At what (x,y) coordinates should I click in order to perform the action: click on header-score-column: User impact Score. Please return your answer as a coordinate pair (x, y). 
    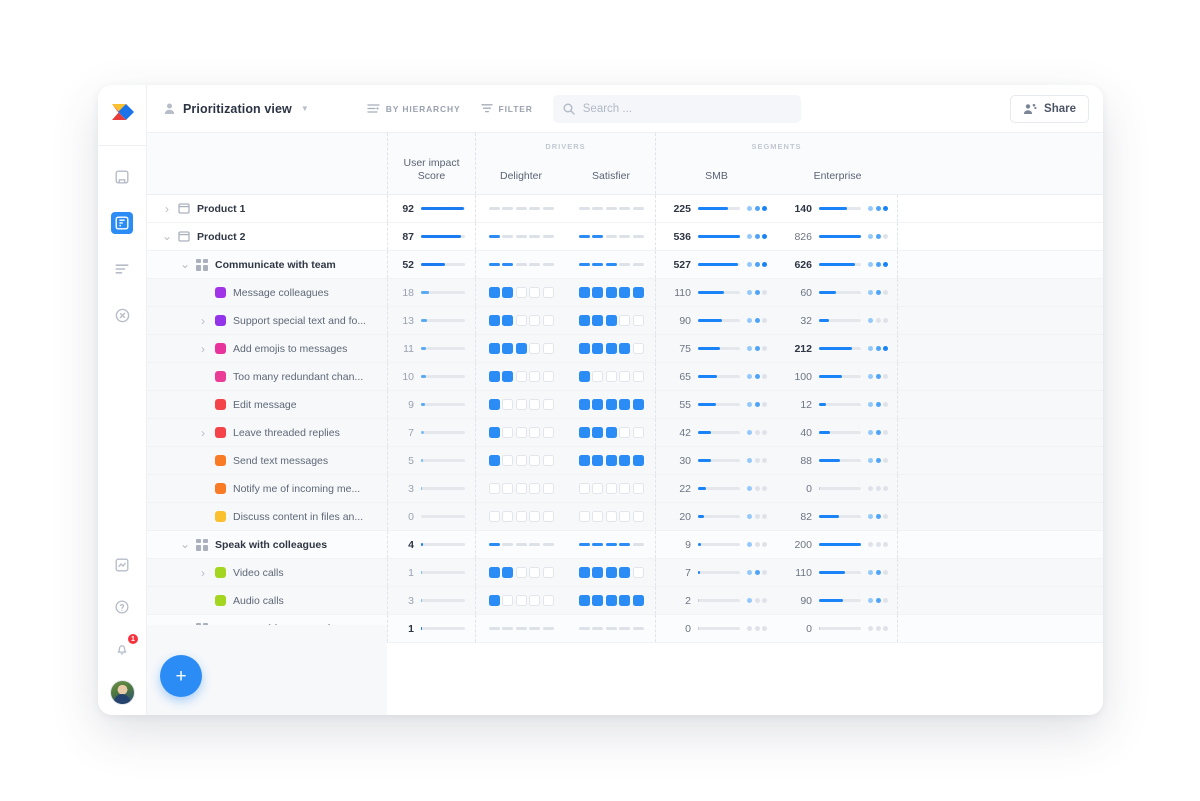
    Looking at the image, I should click on (431, 163).